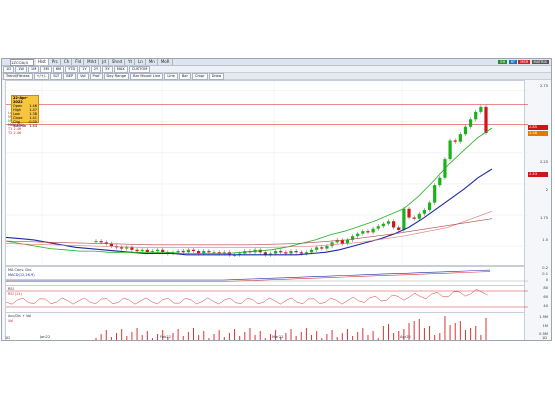 The image size is (555, 400). I want to click on period-button-0: 1D, so click(9, 69).